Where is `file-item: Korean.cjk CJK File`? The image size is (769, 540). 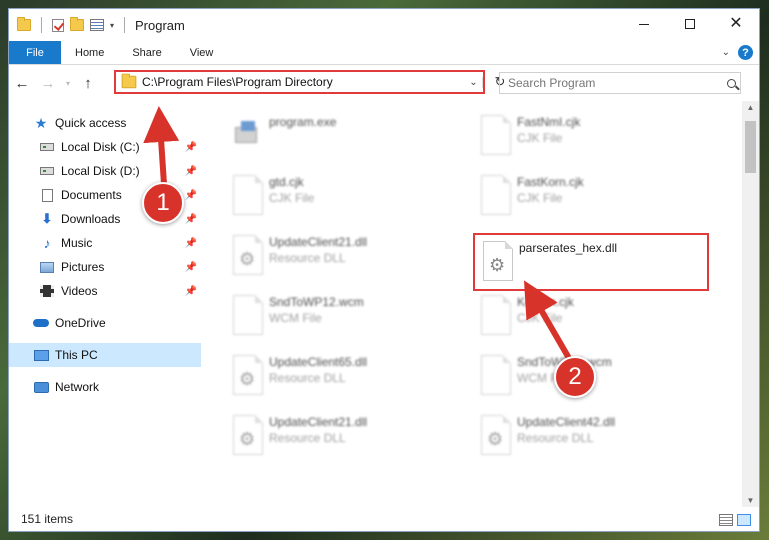 file-item: Korean.cjk CJK File is located at coordinates (587, 321).